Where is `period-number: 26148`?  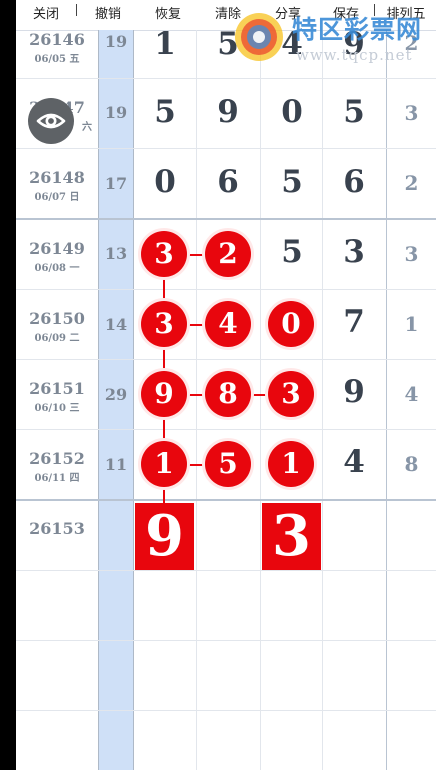
period-number: 26148 is located at coordinates (57, 177).